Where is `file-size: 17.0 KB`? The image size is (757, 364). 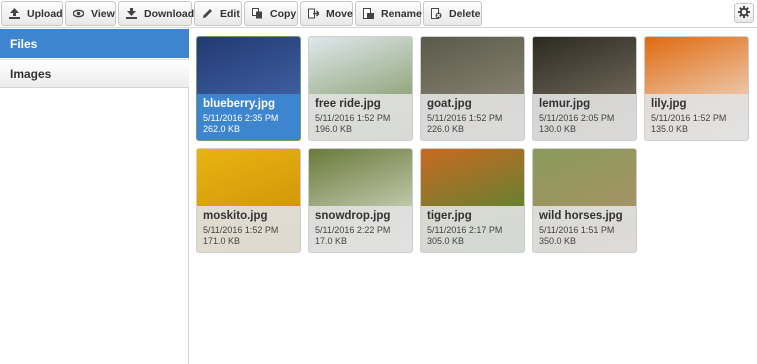
file-size: 17.0 KB is located at coordinates (331, 241).